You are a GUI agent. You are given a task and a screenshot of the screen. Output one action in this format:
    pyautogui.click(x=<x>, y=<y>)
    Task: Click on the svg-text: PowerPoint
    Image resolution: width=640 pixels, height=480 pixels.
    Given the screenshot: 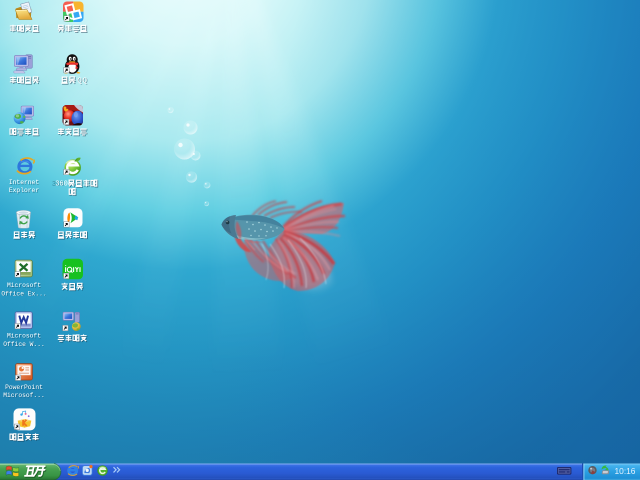 What is the action you would take?
    pyautogui.click(x=24, y=387)
    